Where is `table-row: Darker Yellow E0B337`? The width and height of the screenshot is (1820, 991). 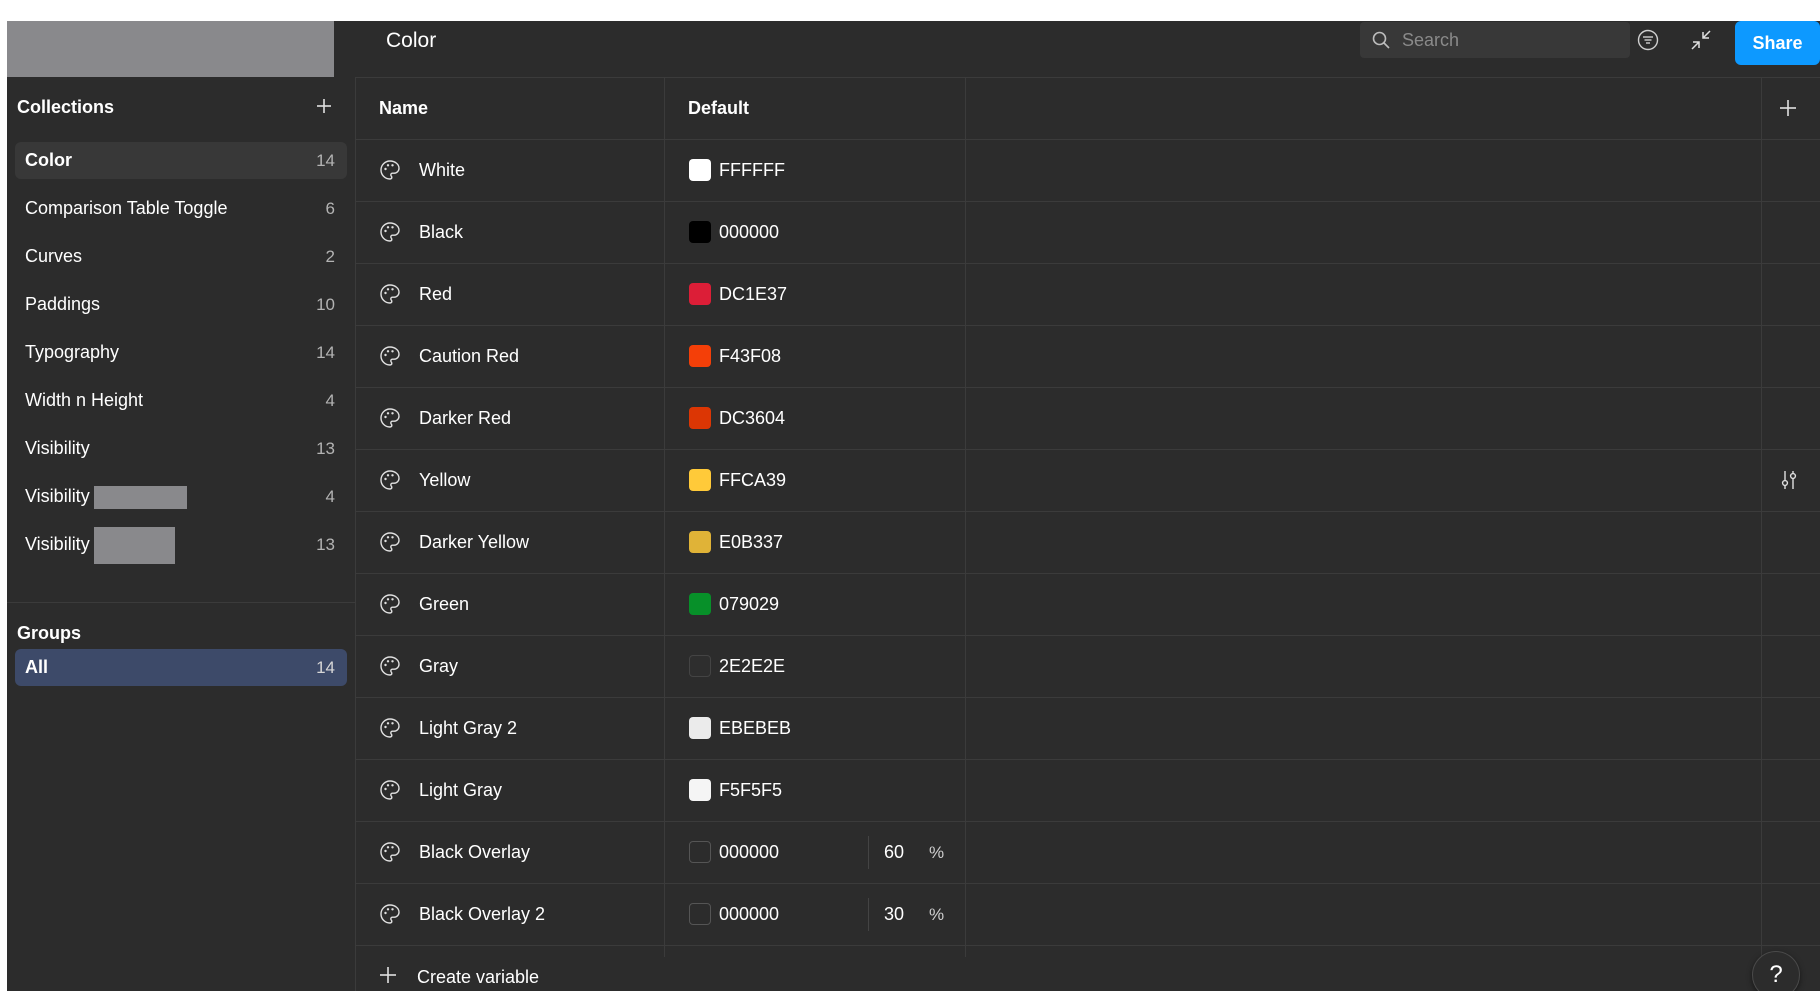
table-row: Darker Yellow E0B337 is located at coordinates (1088, 543).